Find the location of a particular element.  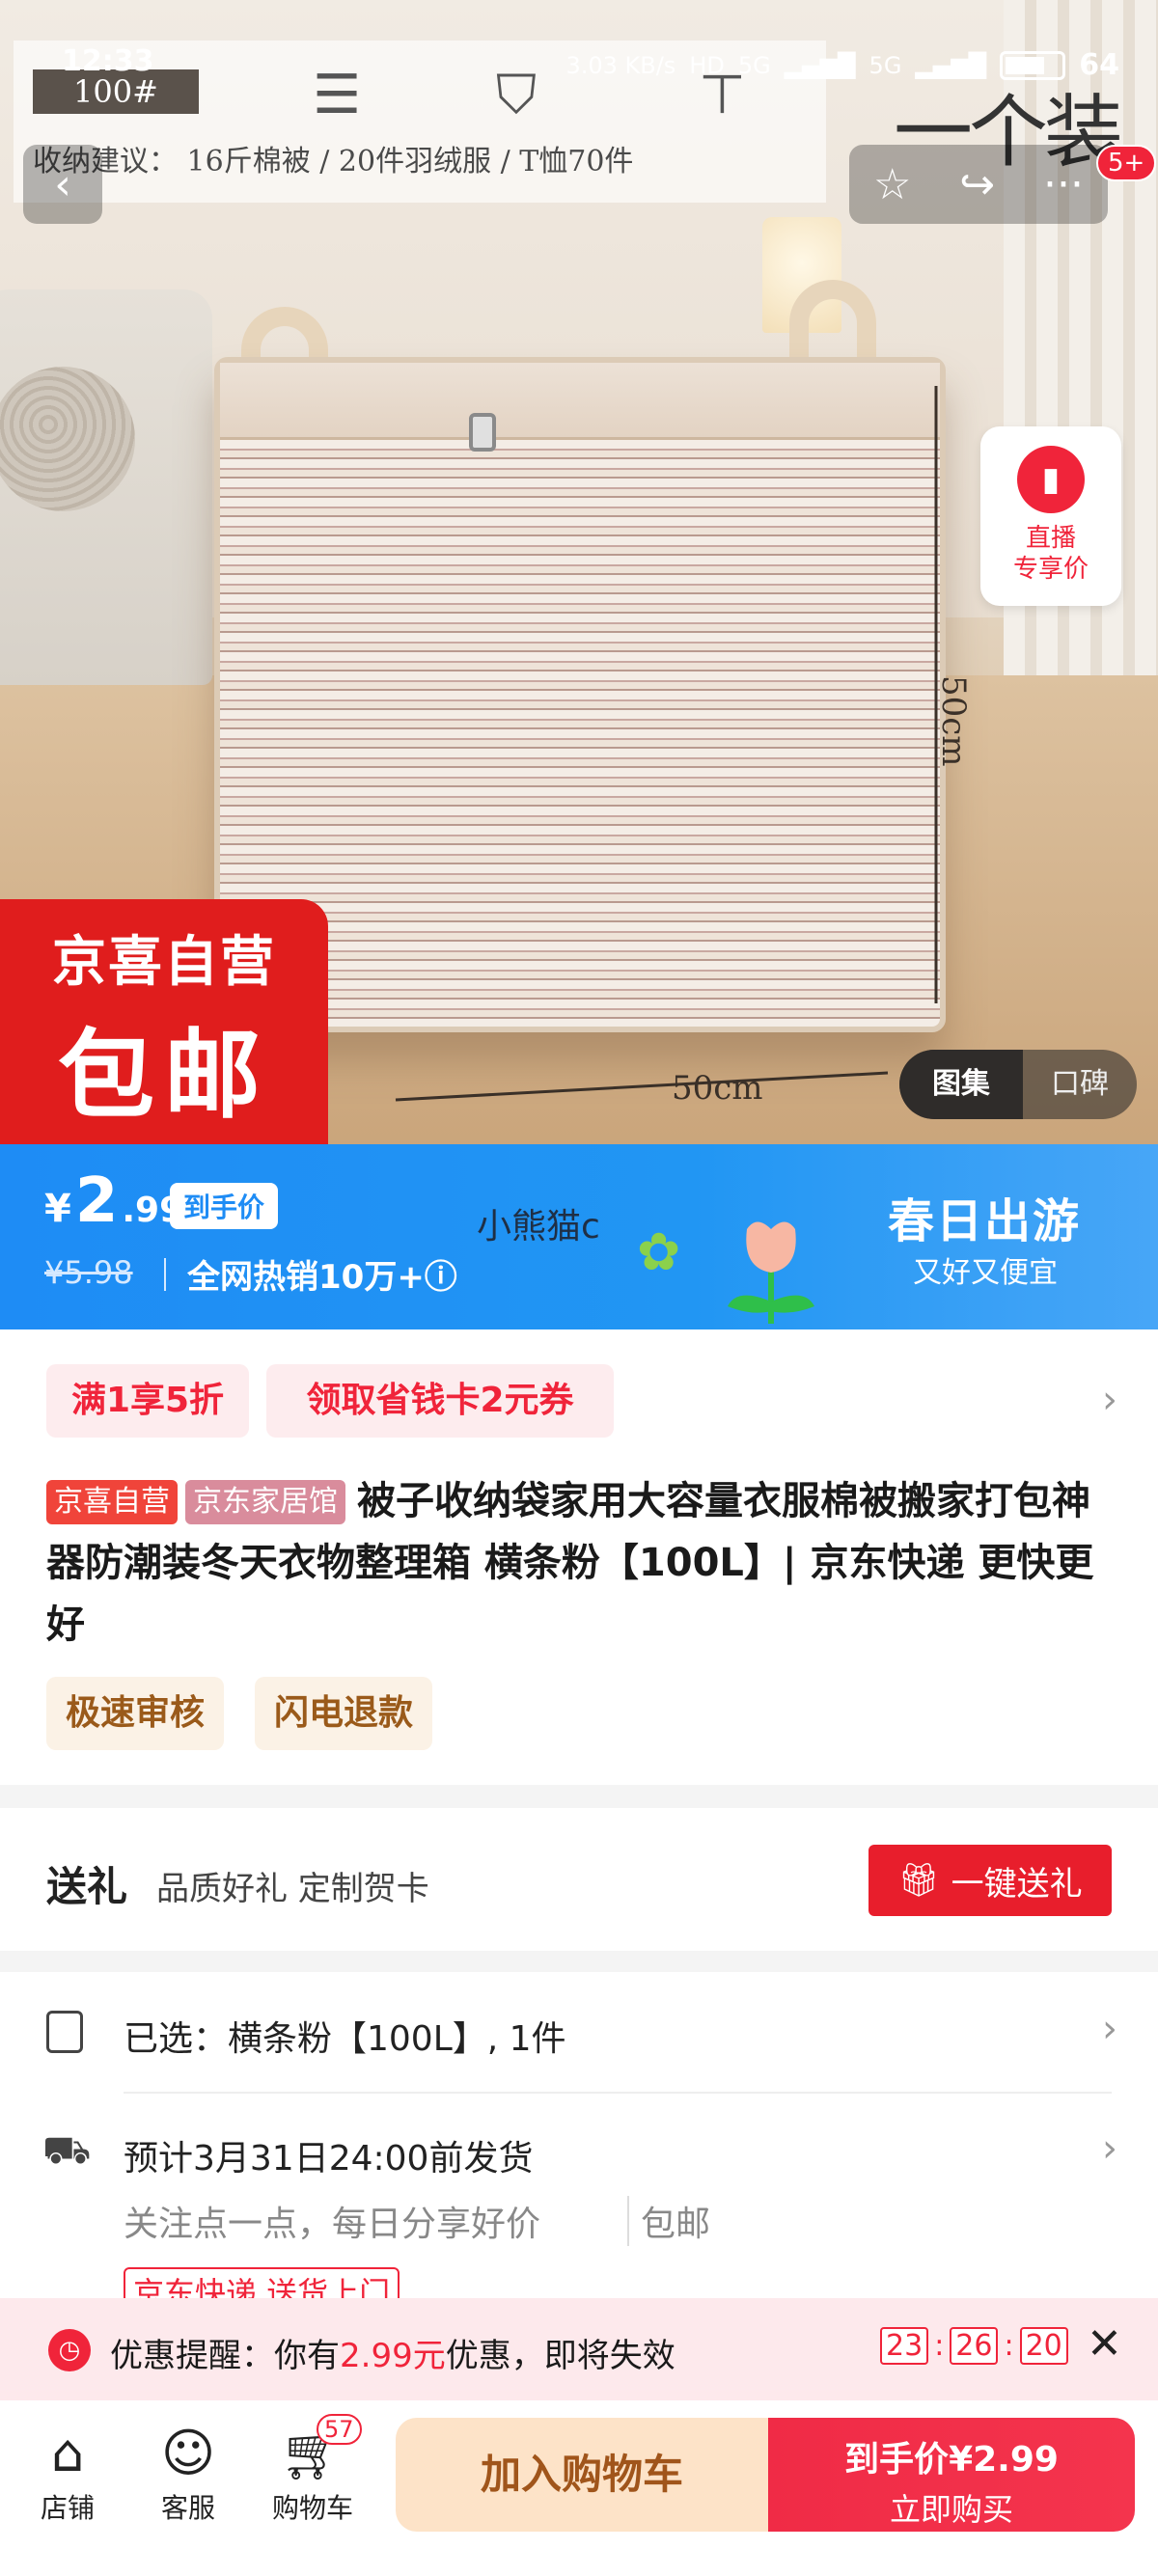

free-shipping-badge: 京喜自营 包邮 is located at coordinates (164, 1021).